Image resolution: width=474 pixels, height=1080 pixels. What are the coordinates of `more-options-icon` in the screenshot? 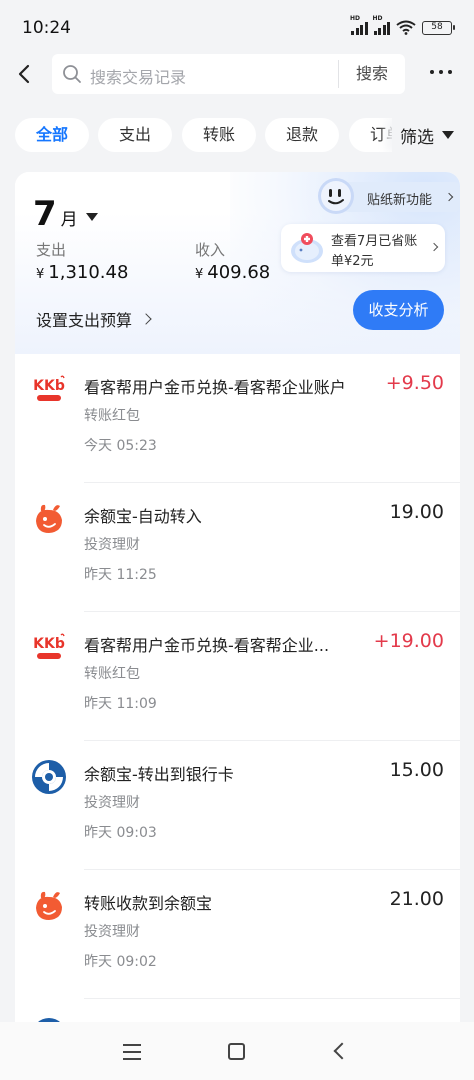 It's located at (441, 72).